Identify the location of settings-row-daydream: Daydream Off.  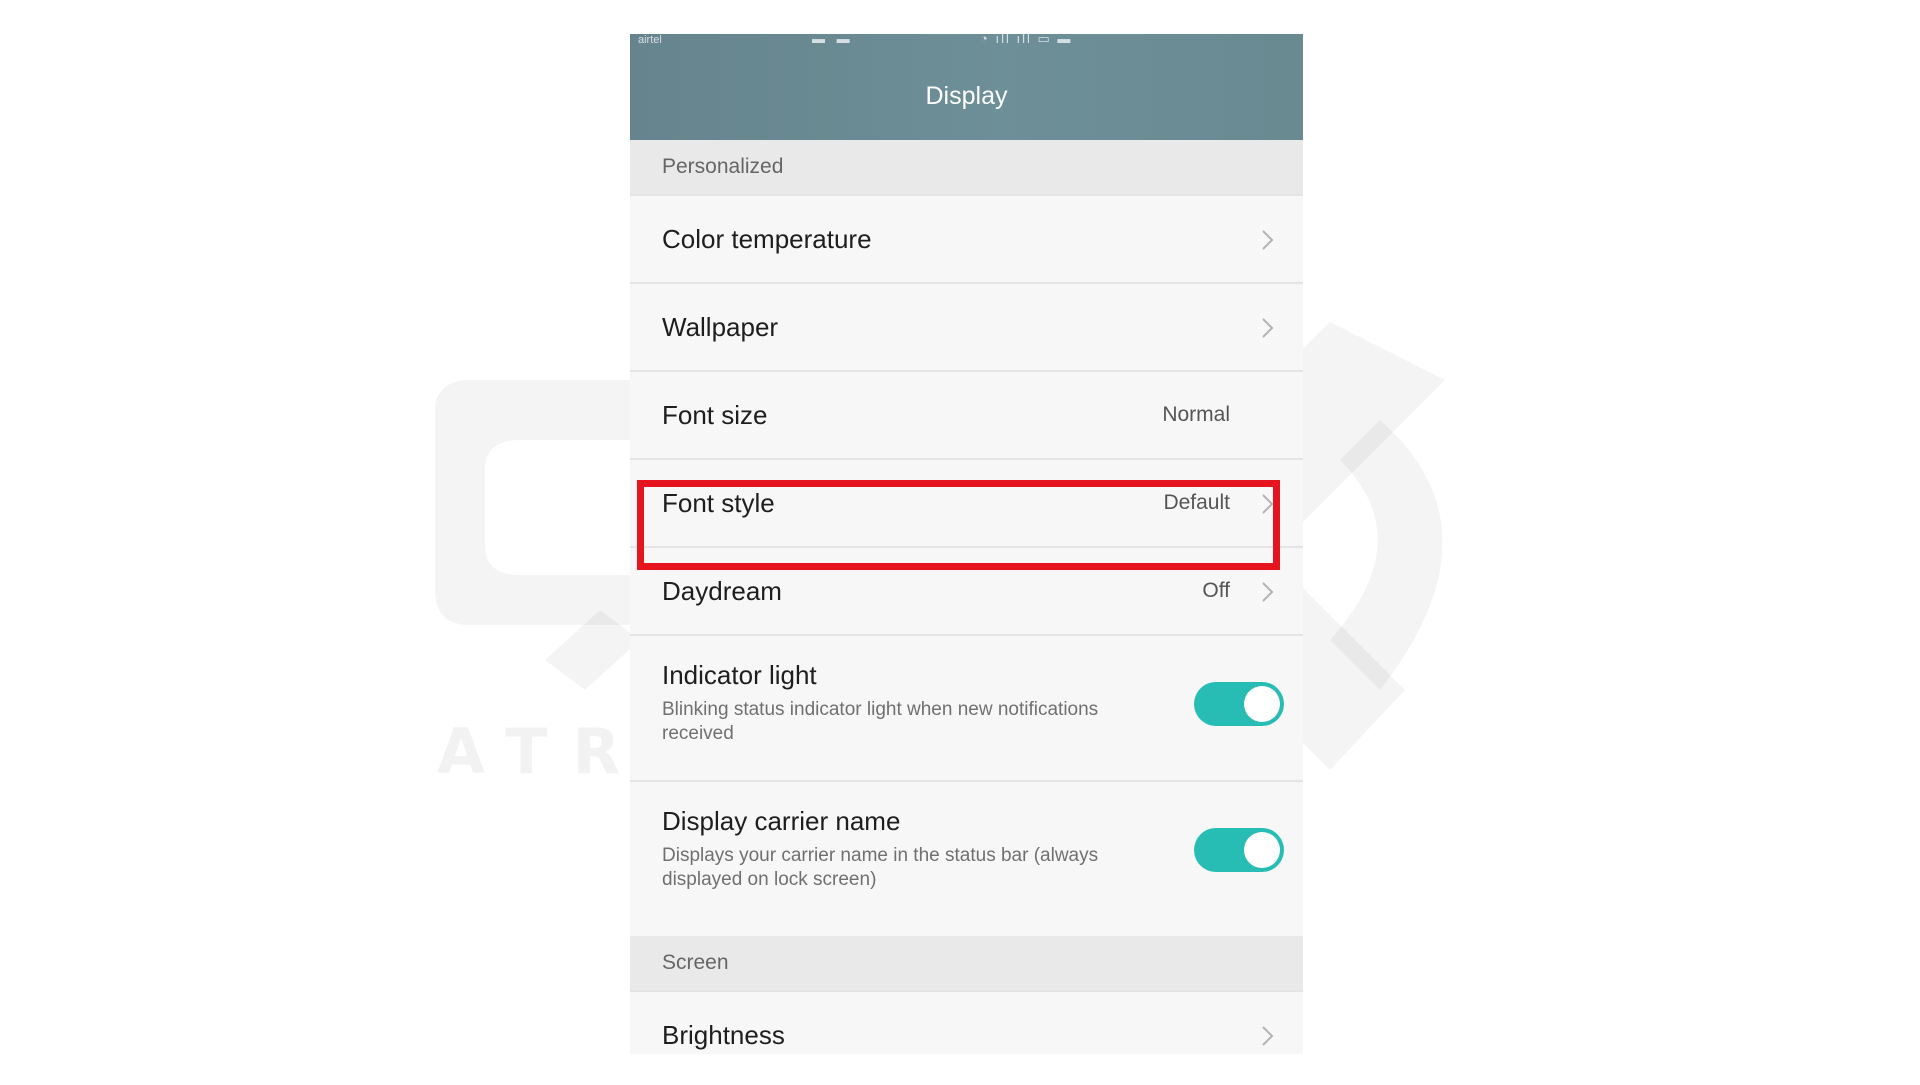
(966, 590).